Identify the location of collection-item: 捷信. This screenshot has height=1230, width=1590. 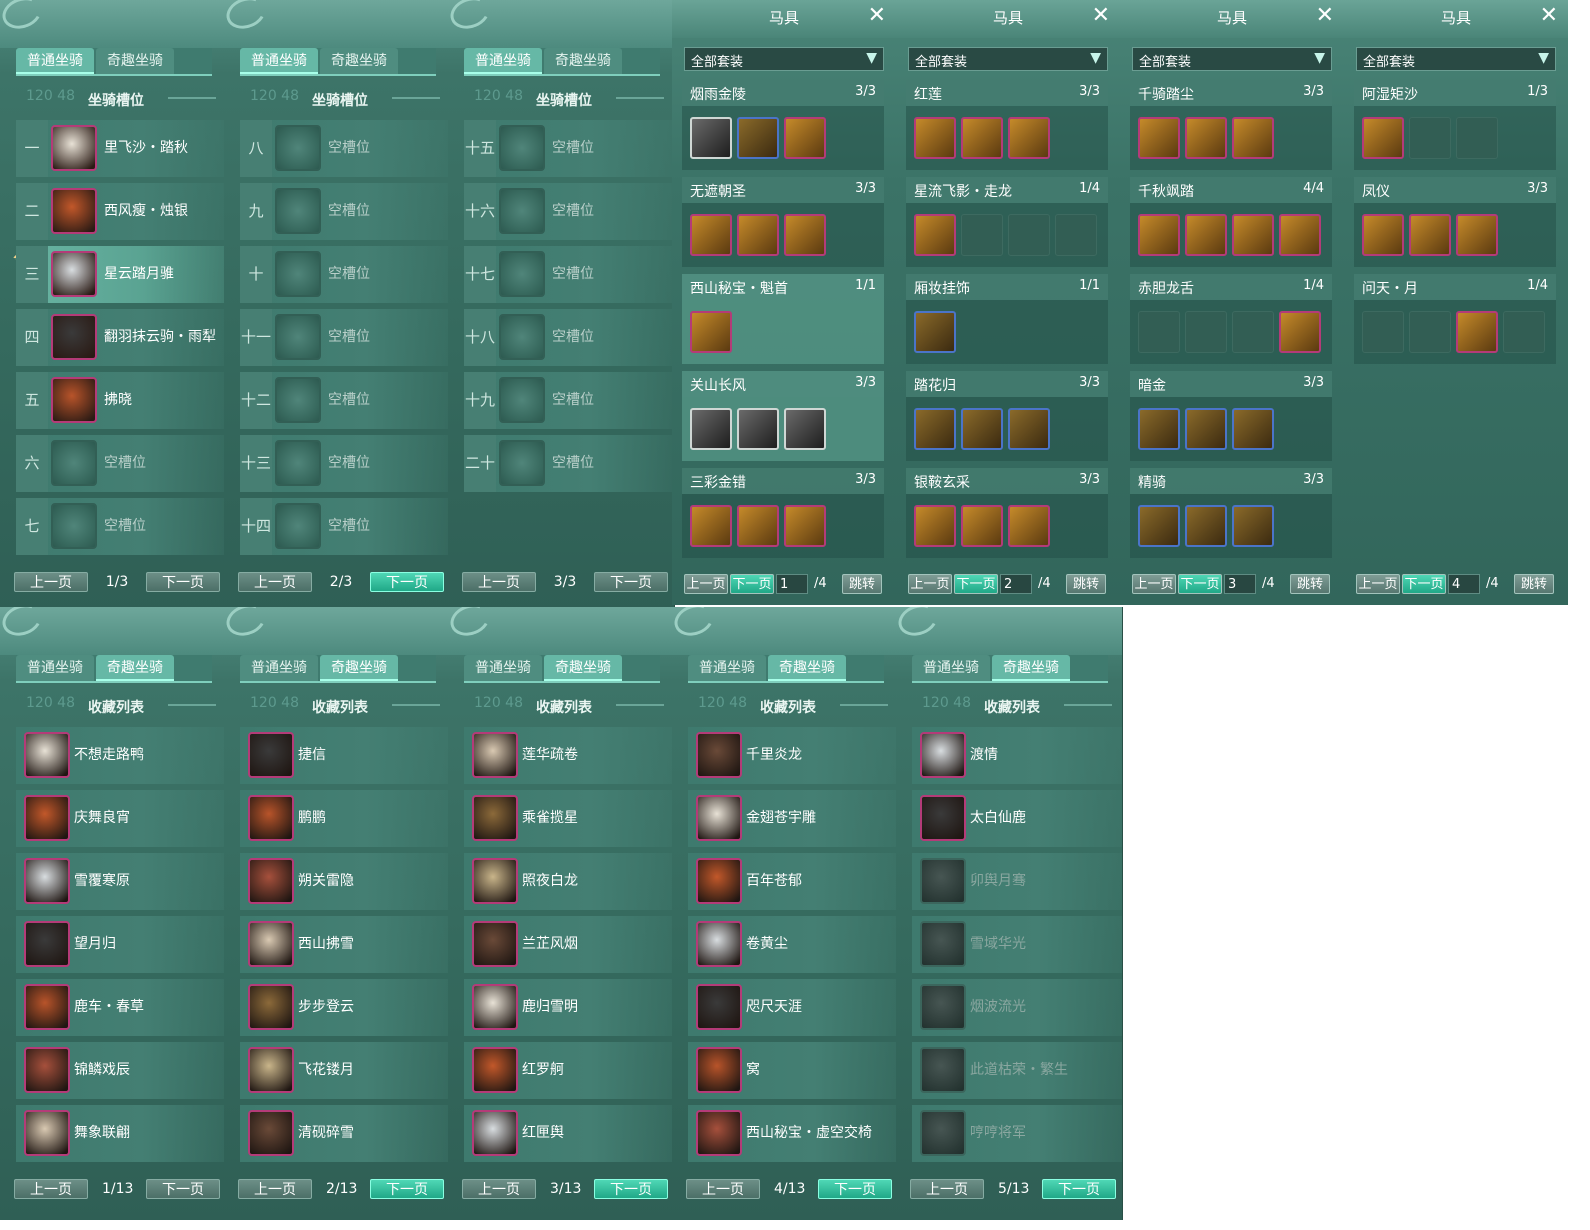
(345, 755).